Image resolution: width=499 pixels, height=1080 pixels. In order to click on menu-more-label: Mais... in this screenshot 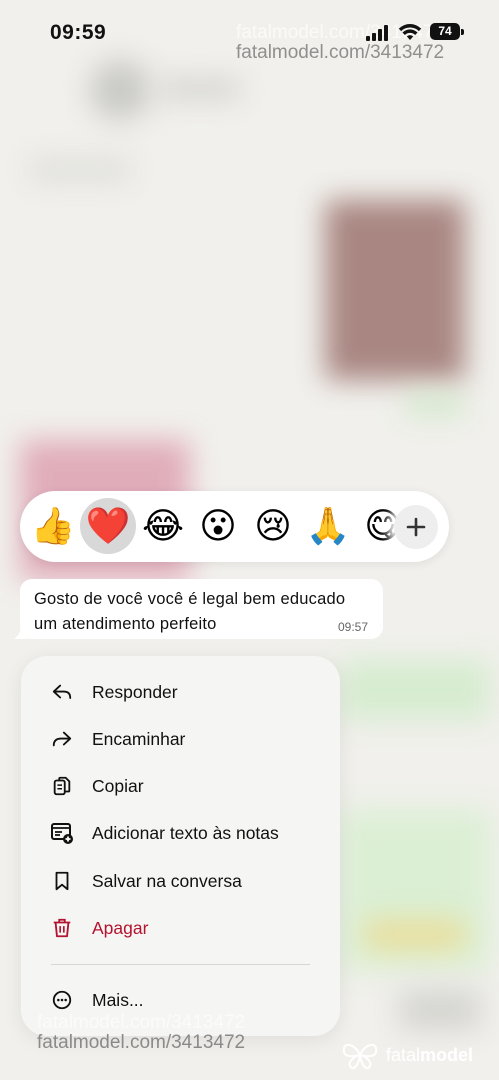, I will do `click(118, 999)`.